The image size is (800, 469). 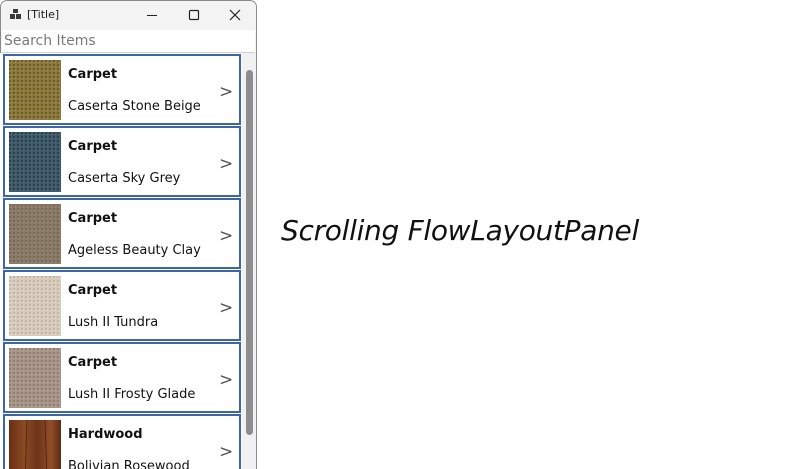 What do you see at coordinates (122, 305) in the screenshot?
I see `item-card: Carpet Lush II Tundra >` at bounding box center [122, 305].